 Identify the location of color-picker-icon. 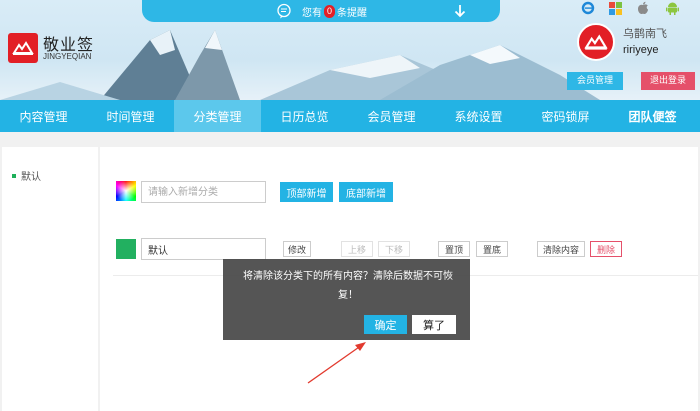
(126, 191).